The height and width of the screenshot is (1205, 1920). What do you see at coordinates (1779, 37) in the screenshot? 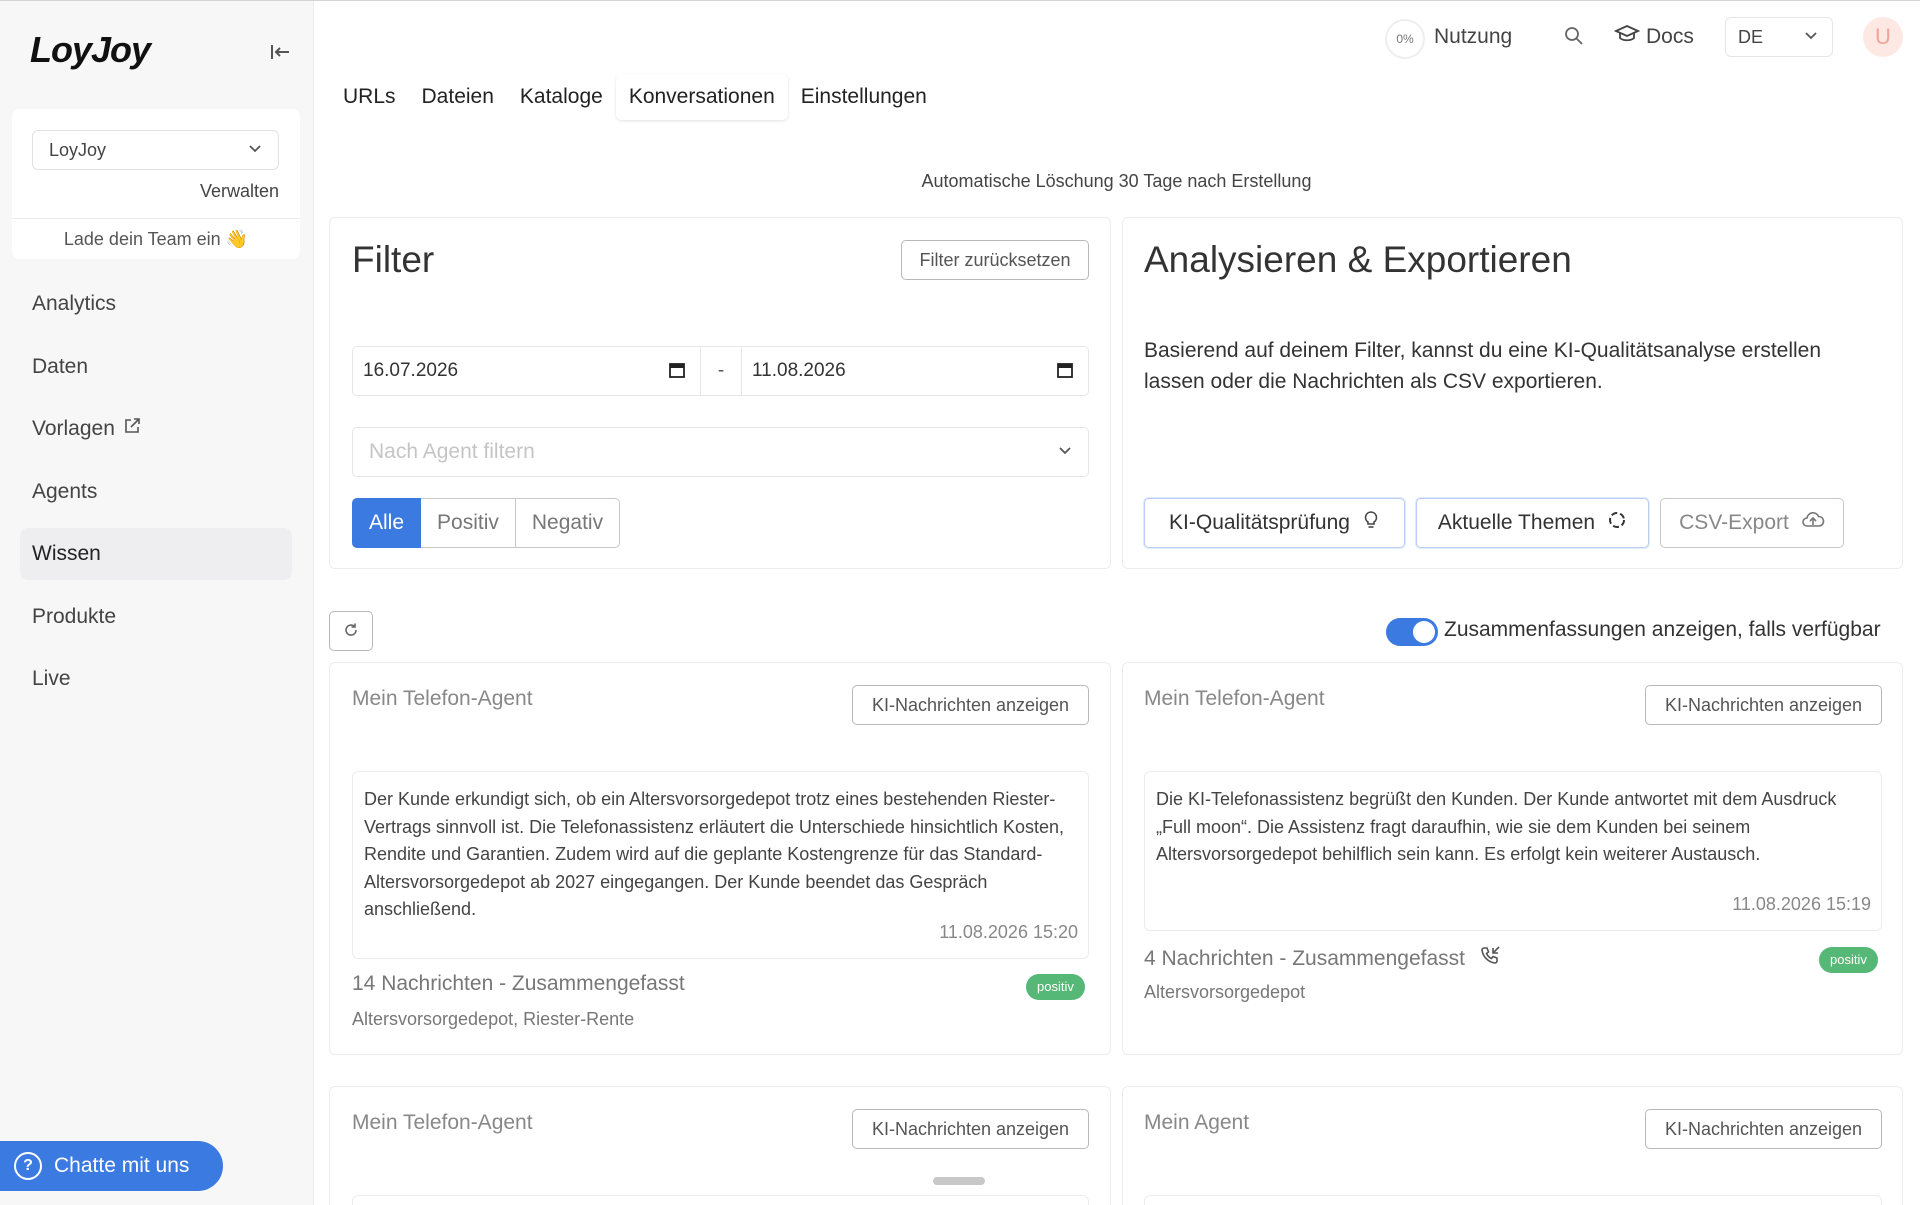
I see `language-select: DE` at bounding box center [1779, 37].